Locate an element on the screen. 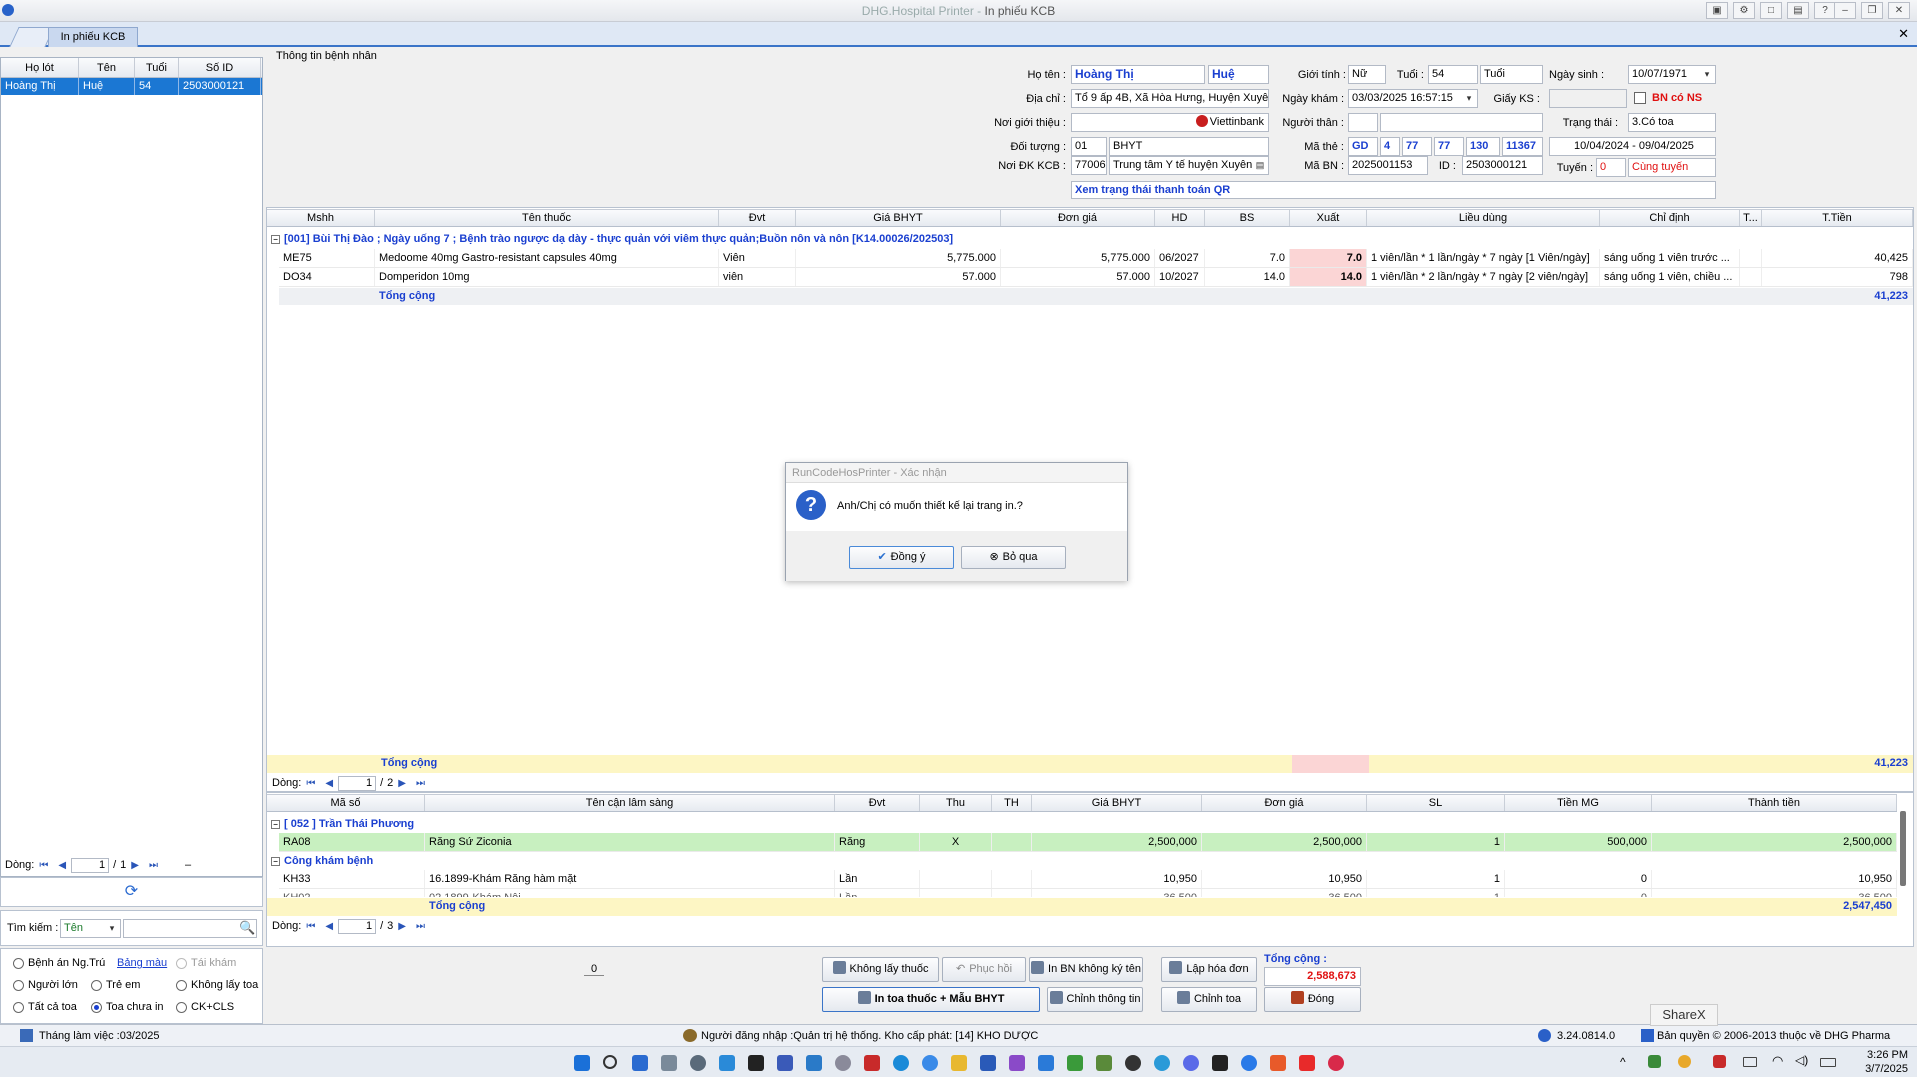 Image resolution: width=1917 pixels, height=1077 pixels. ok-button: ✔ Đồng ý is located at coordinates (901, 557).